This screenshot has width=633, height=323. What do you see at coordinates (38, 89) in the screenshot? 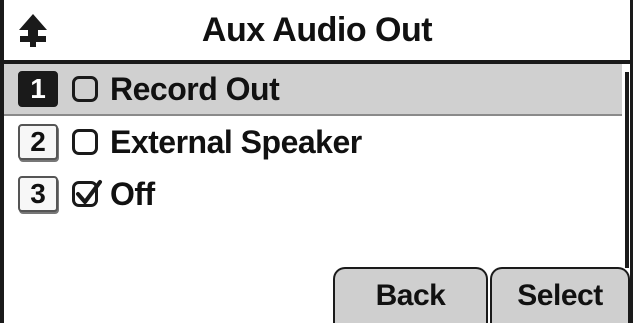
I see `item-index-badge: 1` at bounding box center [38, 89].